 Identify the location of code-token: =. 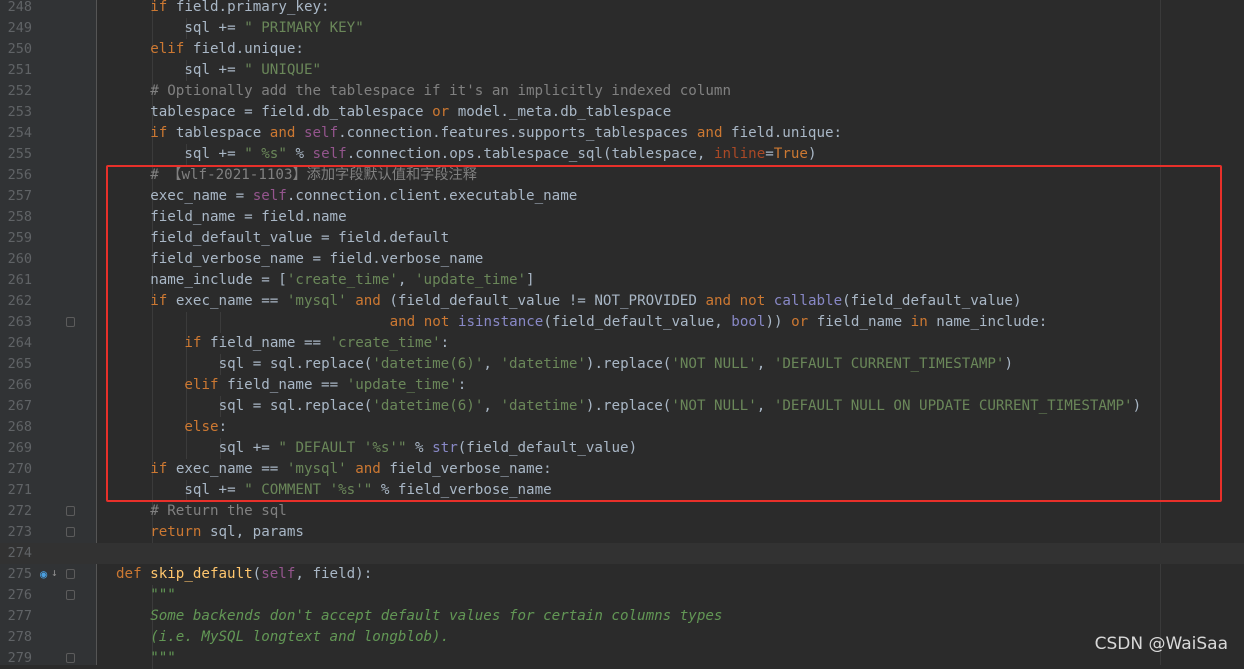
(769, 154).